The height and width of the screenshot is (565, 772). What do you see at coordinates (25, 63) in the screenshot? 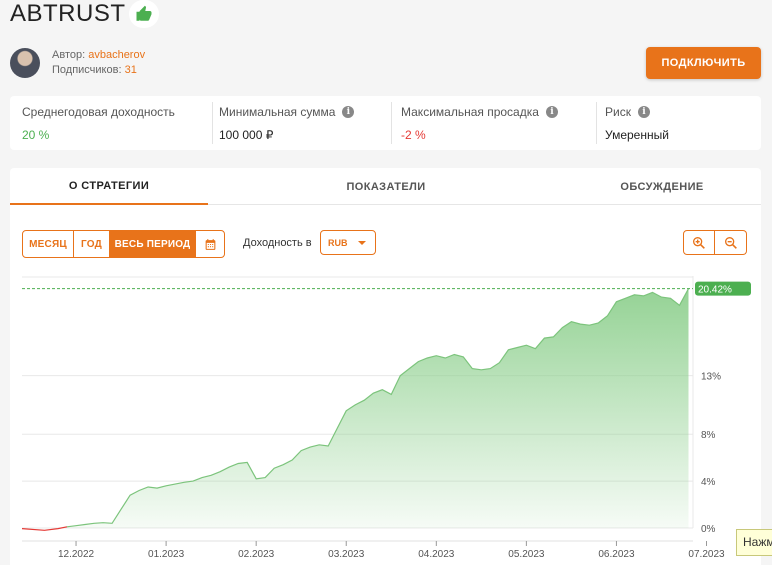
I see `author-avatar` at bounding box center [25, 63].